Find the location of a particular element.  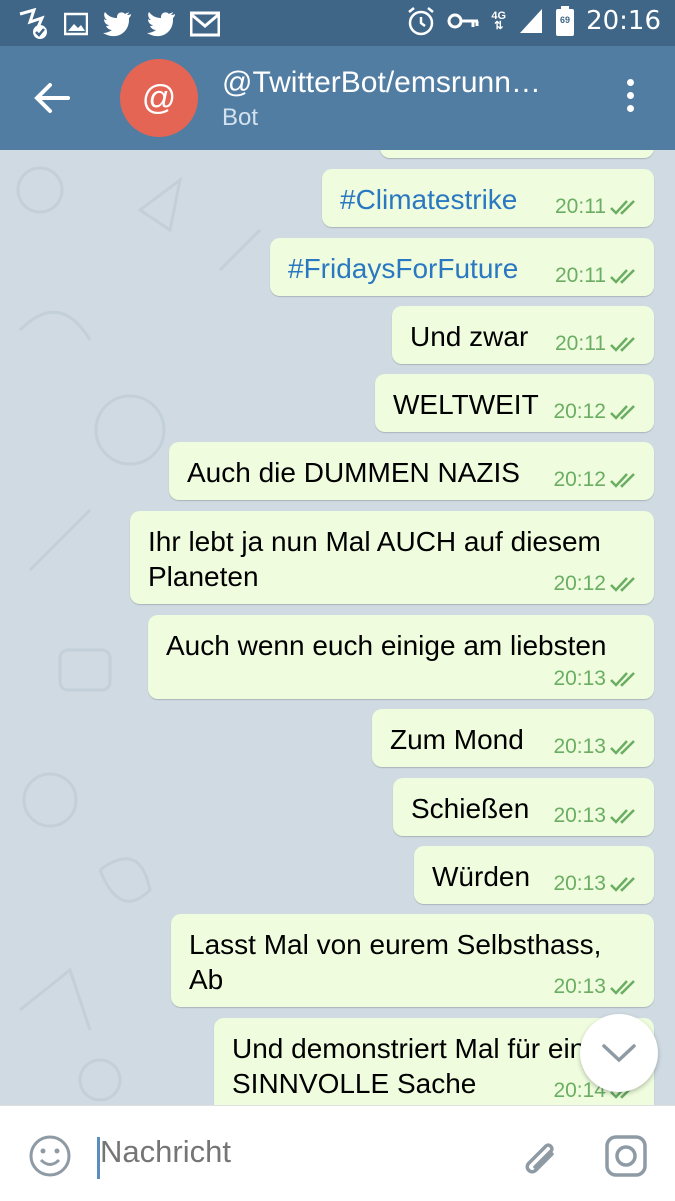

battery-icon: 69 is located at coordinates (565, 21).